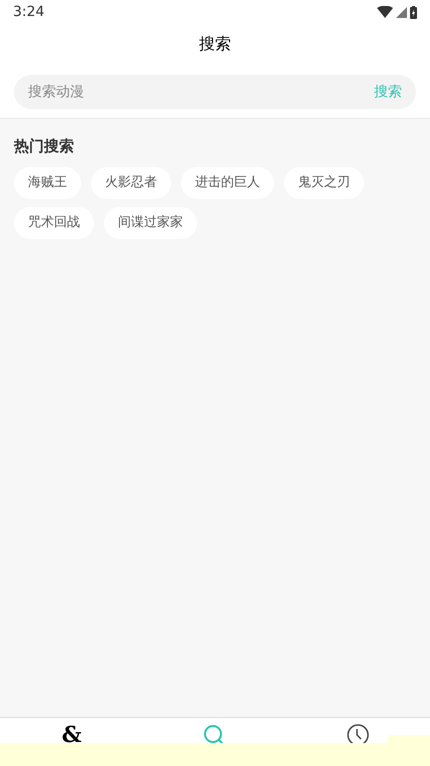 This screenshot has width=430, height=766. What do you see at coordinates (324, 182) in the screenshot?
I see `tag-chip: 鬼灭之刃` at bounding box center [324, 182].